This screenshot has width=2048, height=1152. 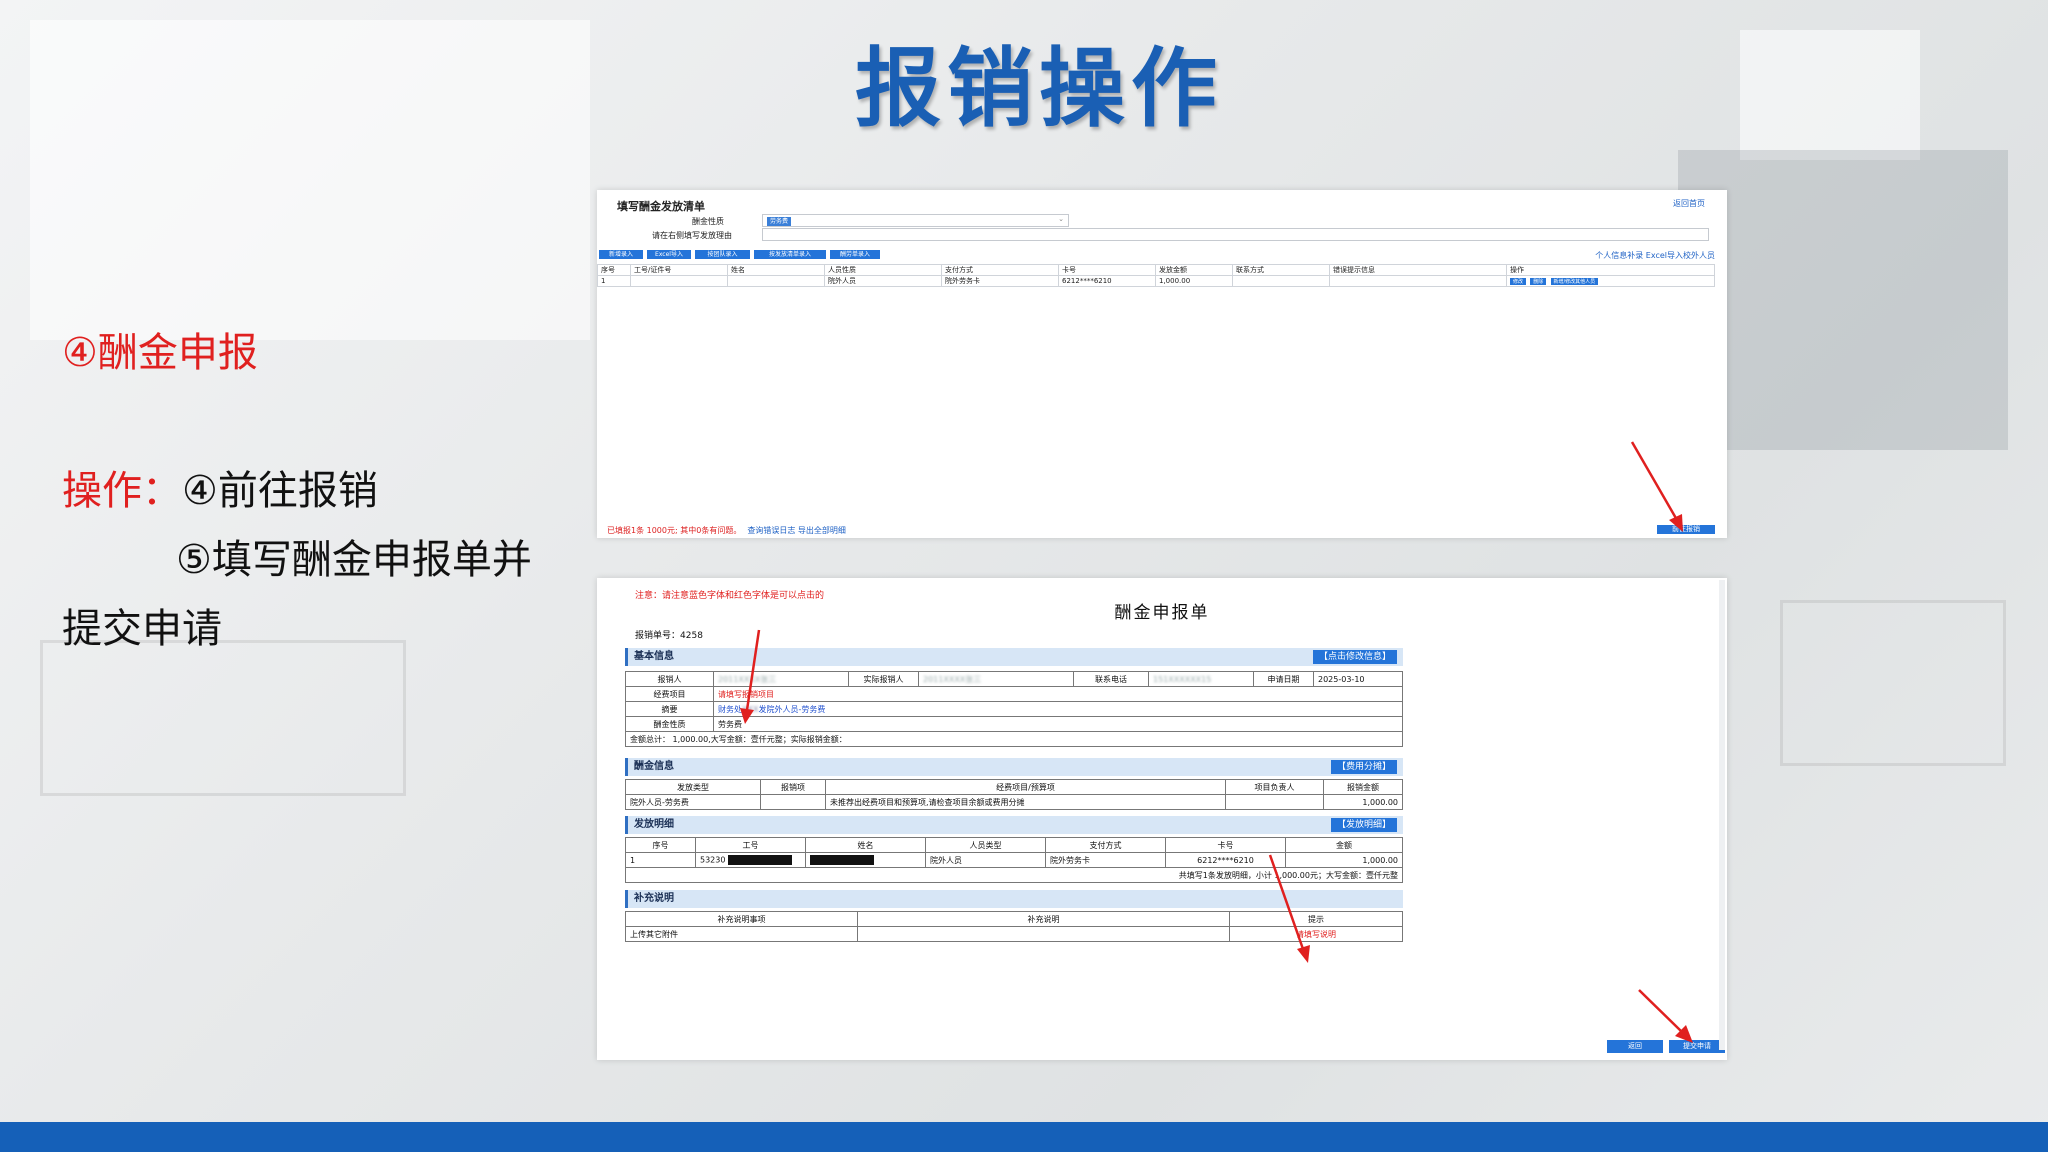 I want to click on cell-id, so click(x=679, y=281).